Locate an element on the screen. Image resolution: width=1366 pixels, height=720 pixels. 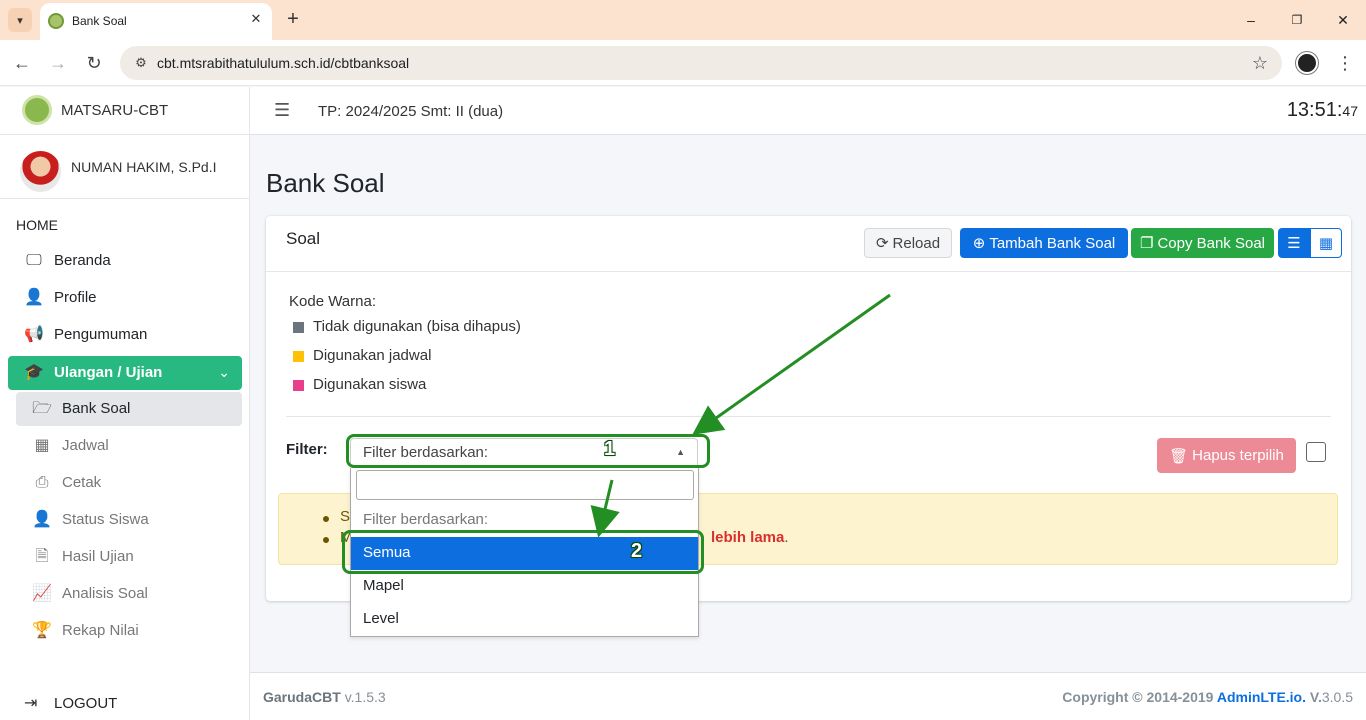
url-text: cbt.mtsrabithatululum.sch.id/cbtbanksoal is located at coordinates (283, 63).